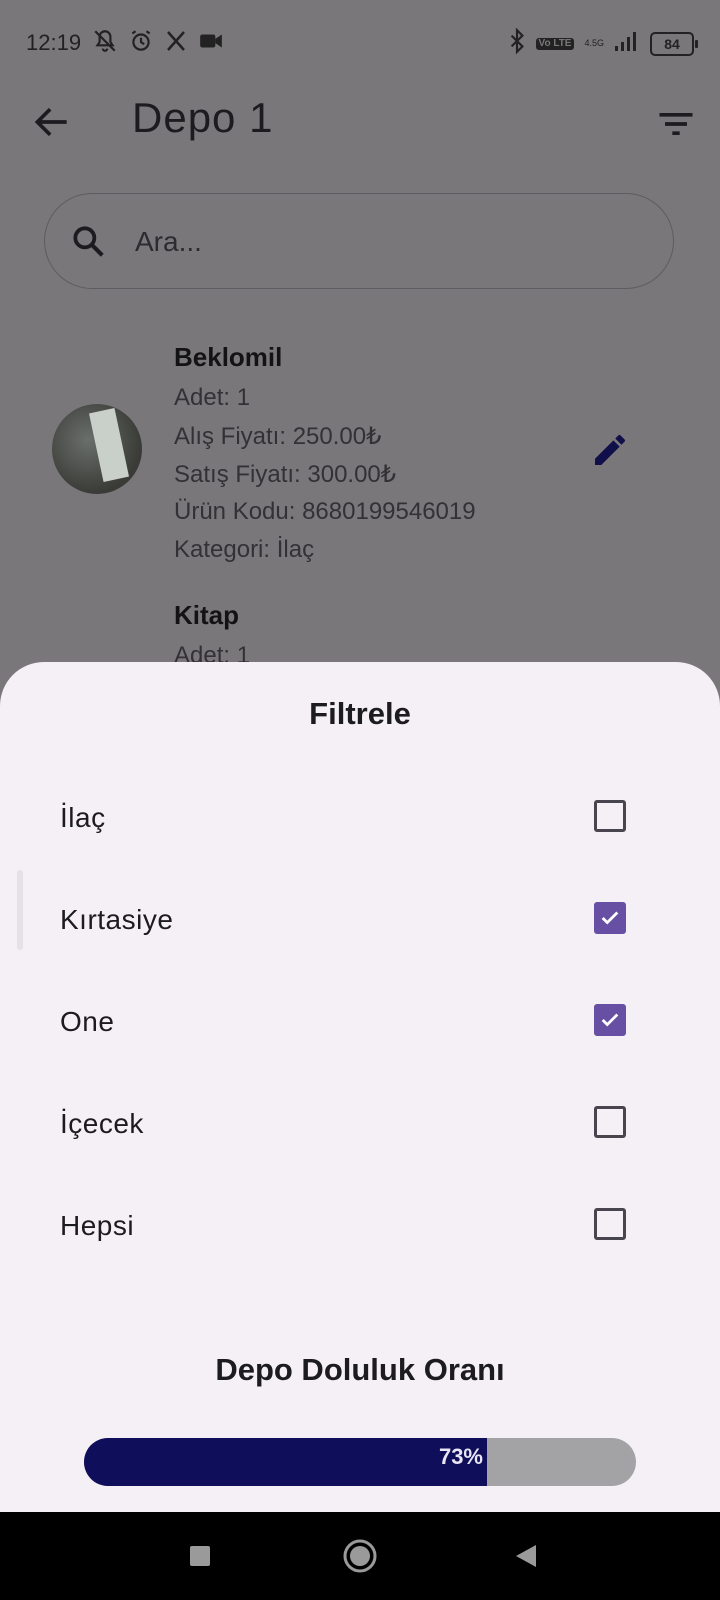  What do you see at coordinates (594, 43) in the screenshot?
I see `network-type: 4.5G` at bounding box center [594, 43].